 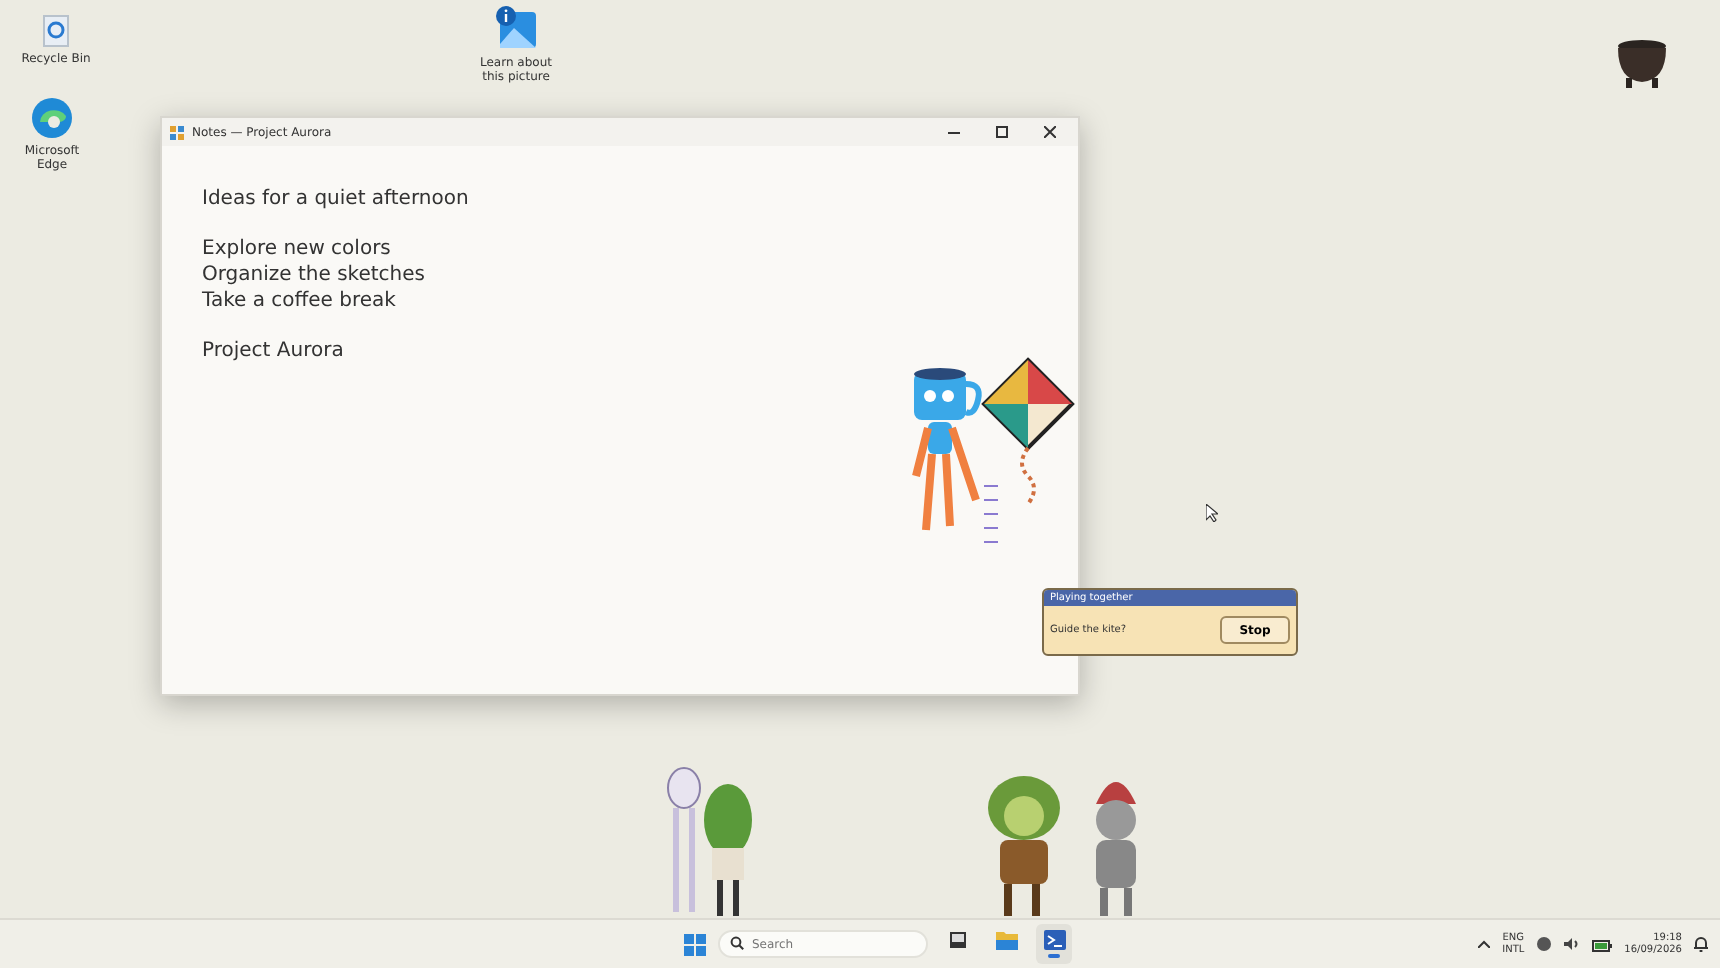 I want to click on maximize-icon, so click(x=1002, y=132).